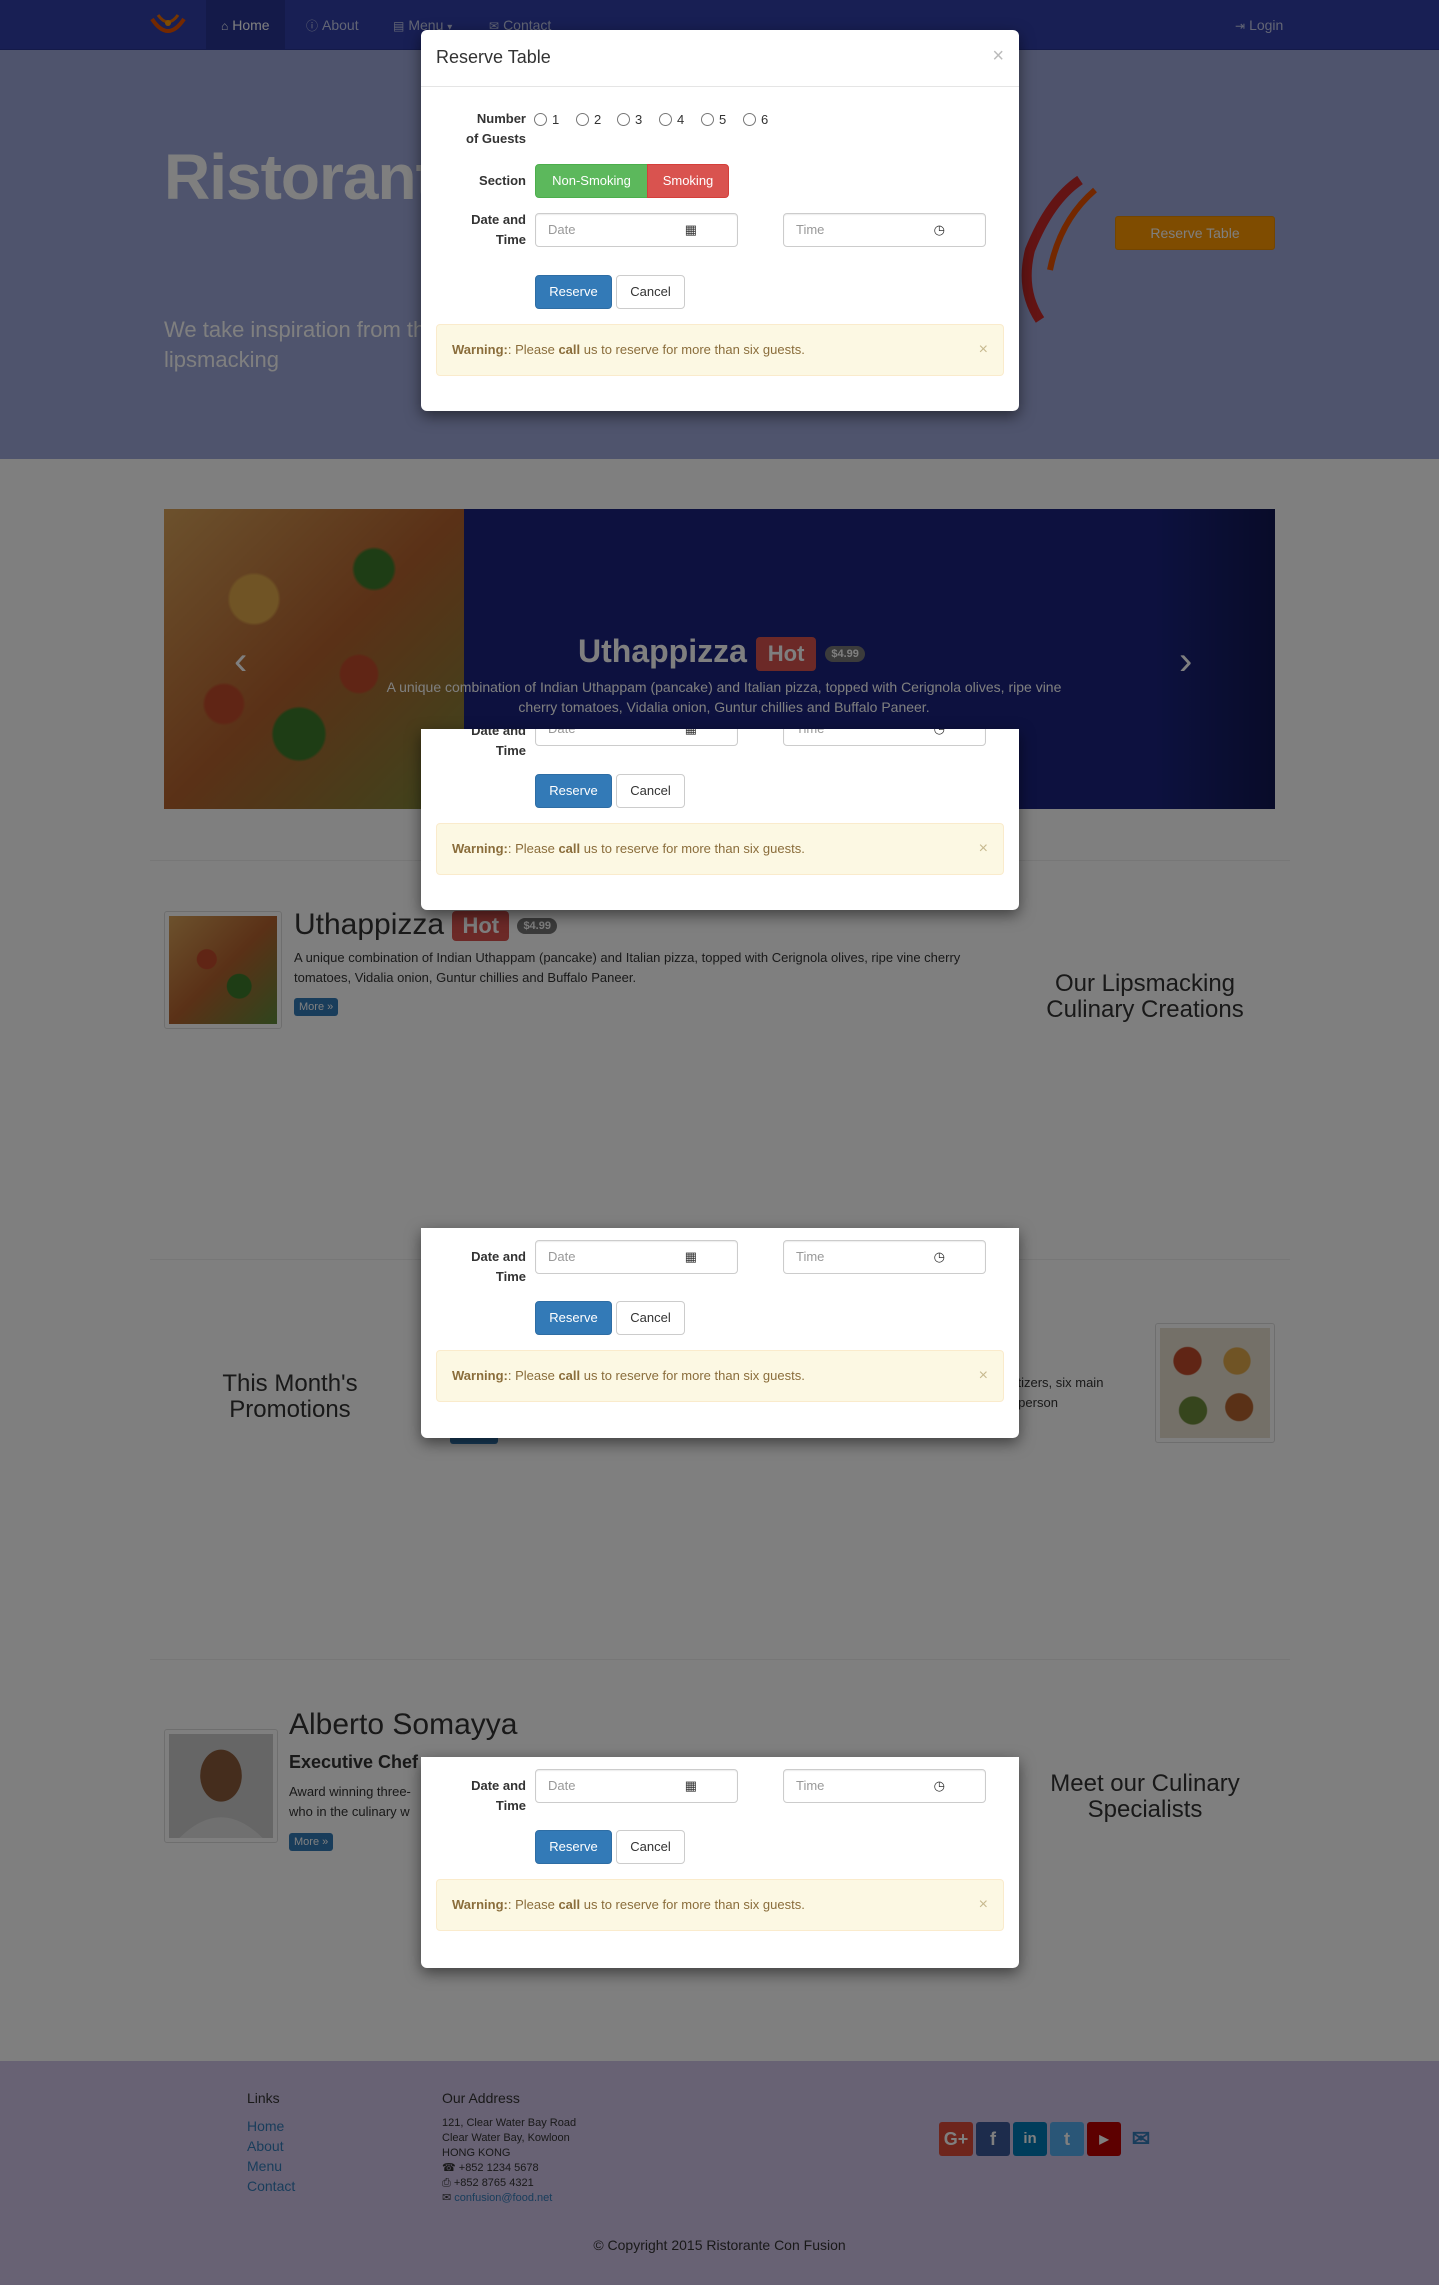 The width and height of the screenshot is (1439, 2285). Describe the element at coordinates (998, 56) in the screenshot. I see `close-icon: ×` at that location.